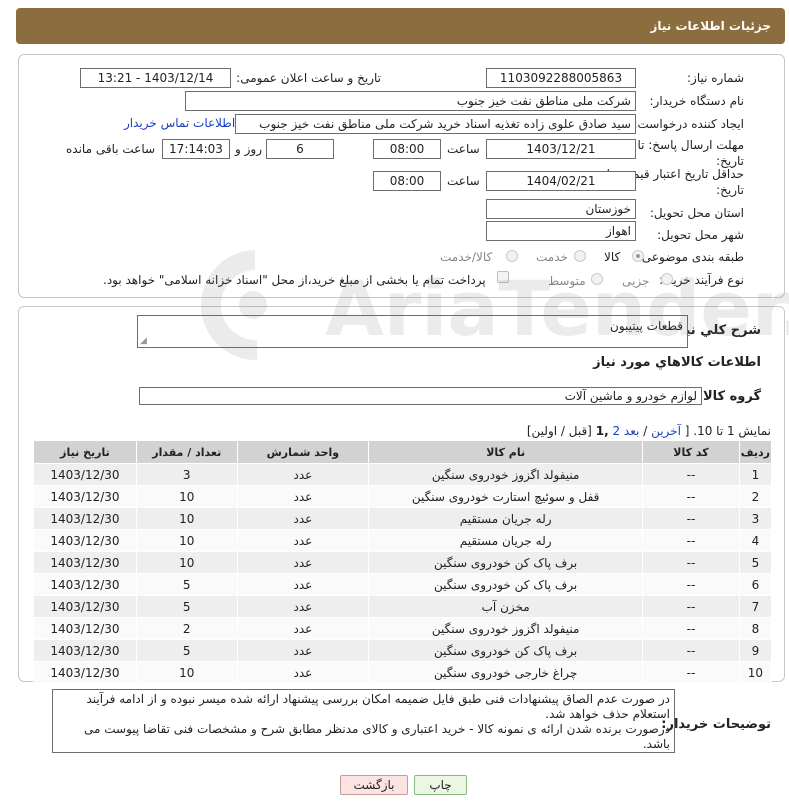 The width and height of the screenshot is (789, 810). What do you see at coordinates (503, 277) in the screenshot?
I see `treasury-payment-checkbox` at bounding box center [503, 277].